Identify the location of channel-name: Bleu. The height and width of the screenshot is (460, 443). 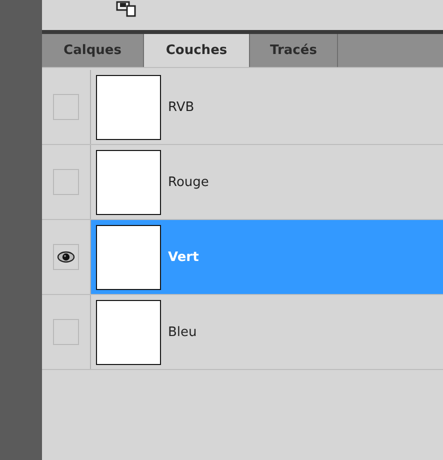
(182, 332).